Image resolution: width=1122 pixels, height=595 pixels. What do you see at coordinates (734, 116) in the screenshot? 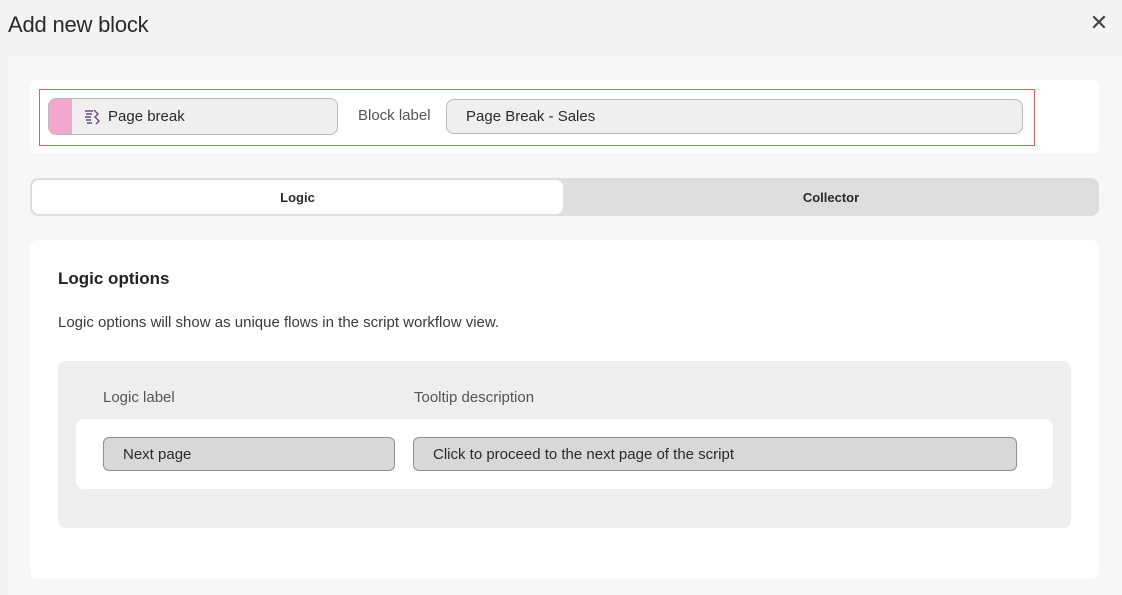
I see `block-label-input` at bounding box center [734, 116].